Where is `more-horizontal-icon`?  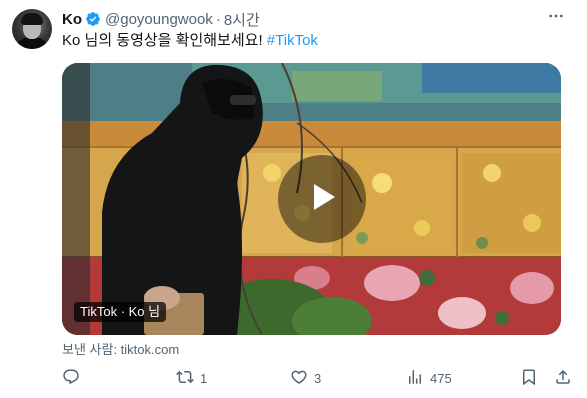 more-horizontal-icon is located at coordinates (556, 18).